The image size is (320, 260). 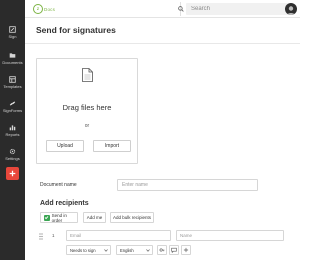 I want to click on key-icon, so click(x=162, y=250).